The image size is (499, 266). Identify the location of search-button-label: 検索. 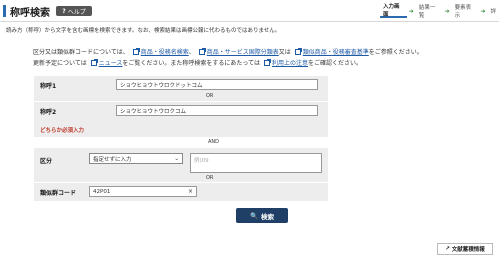
(268, 216).